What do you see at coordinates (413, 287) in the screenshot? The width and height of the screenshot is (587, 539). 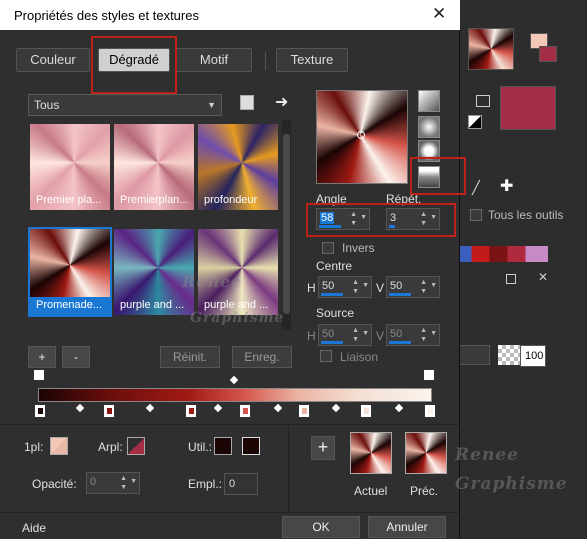 I see `centre-v-field: 50 ▲ ▼ ▼` at bounding box center [413, 287].